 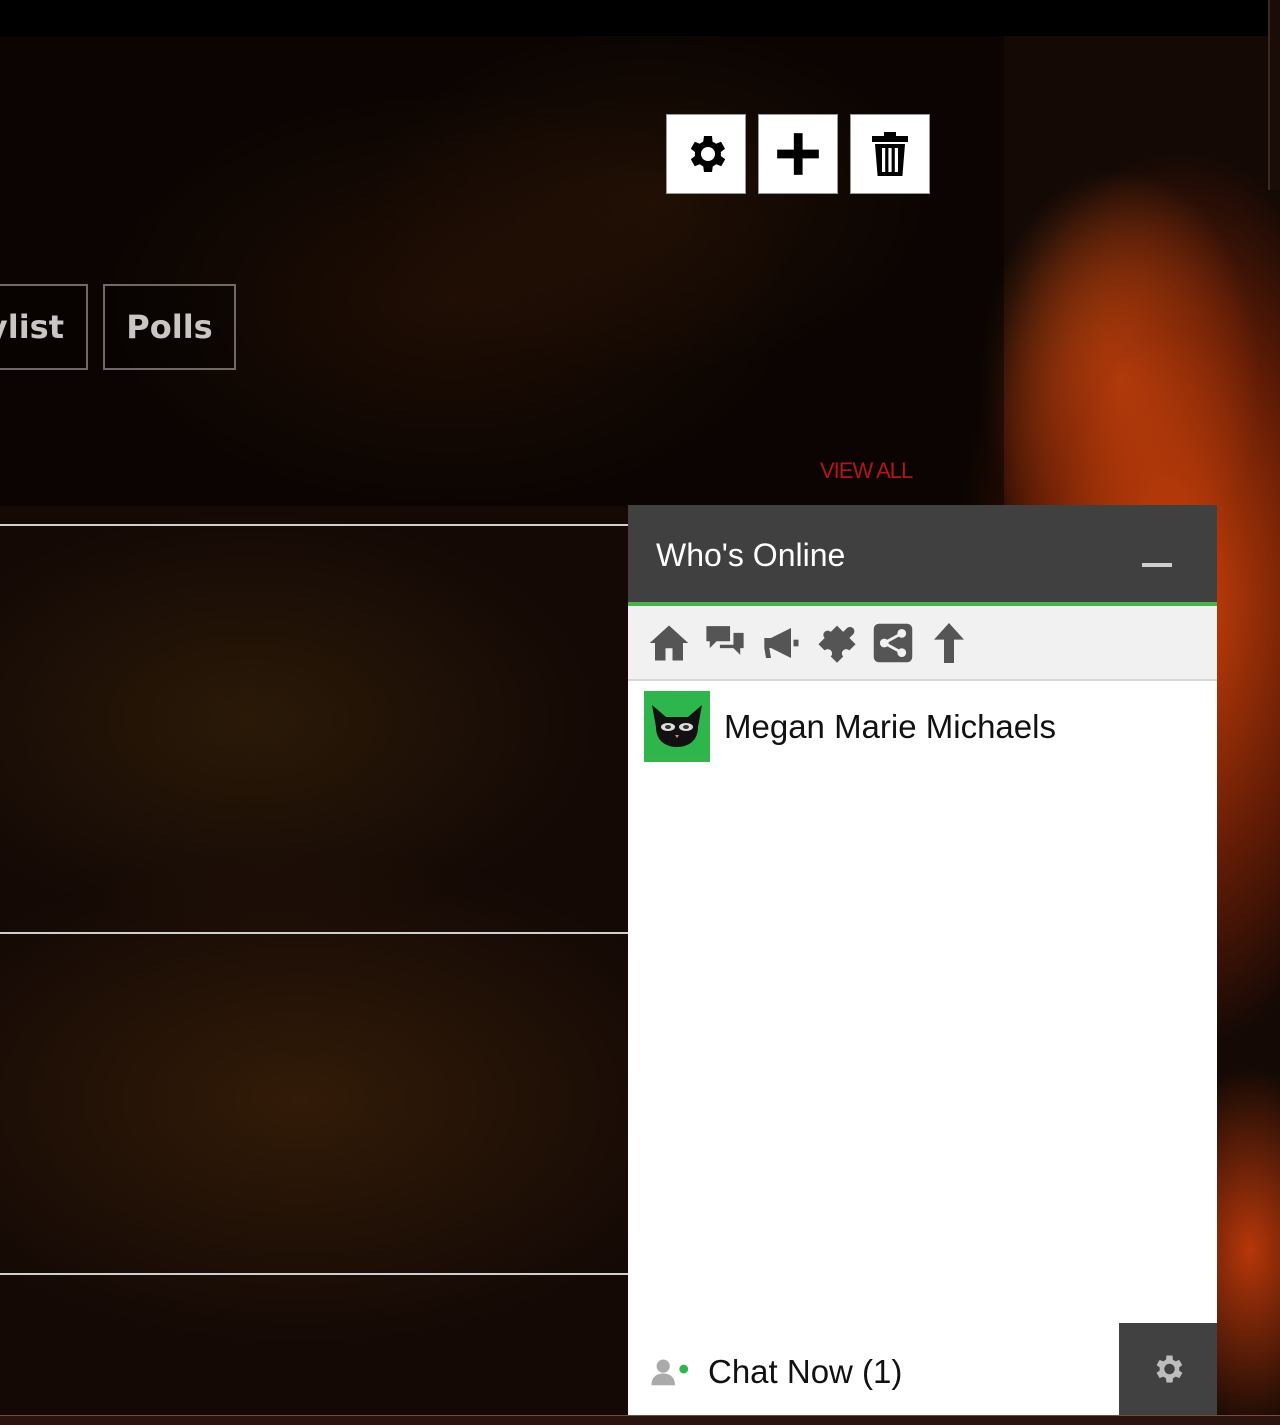 I want to click on tab-playlist-label: ylist, so click(x=32, y=327).